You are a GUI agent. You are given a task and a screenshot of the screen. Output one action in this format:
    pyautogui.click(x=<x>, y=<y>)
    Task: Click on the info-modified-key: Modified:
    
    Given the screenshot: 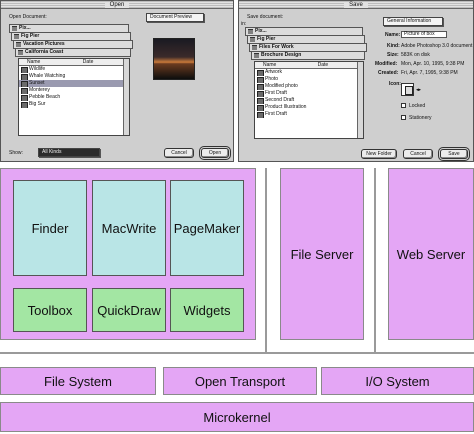 What is the action you would take?
    pyautogui.click(x=386, y=64)
    